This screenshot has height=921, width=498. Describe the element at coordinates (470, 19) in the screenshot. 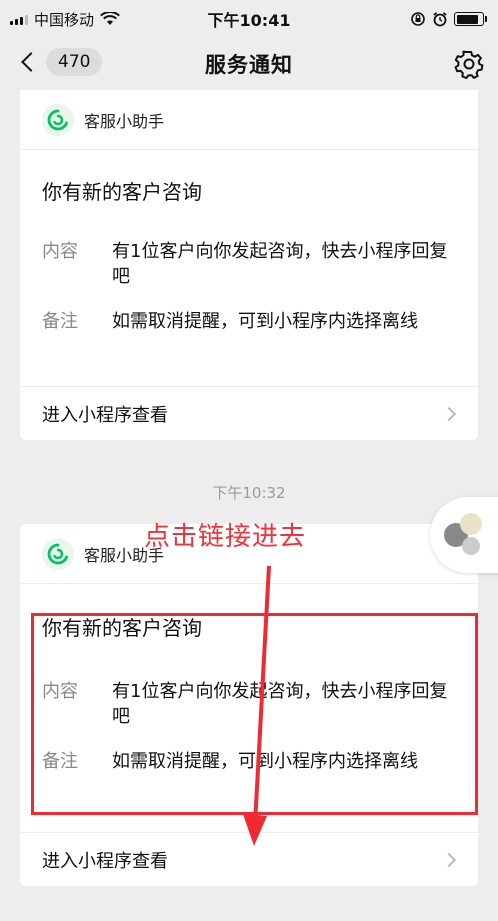

I see `battery-icon` at that location.